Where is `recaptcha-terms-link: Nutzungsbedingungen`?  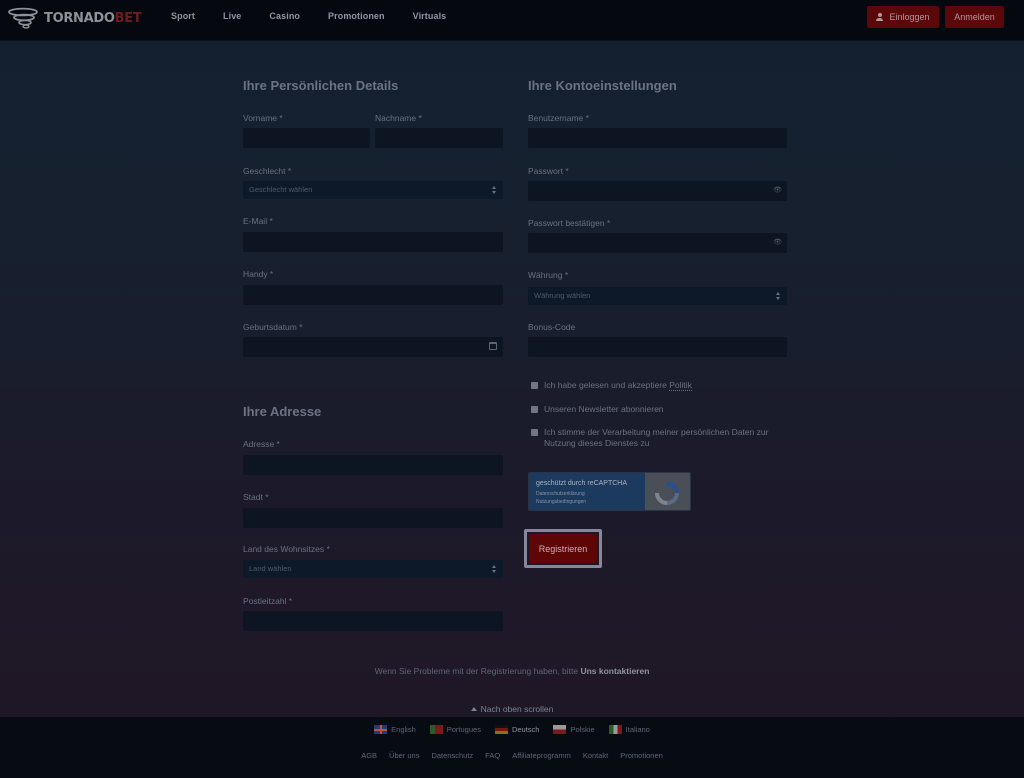
recaptcha-terms-link: Nutzungsbedingungen is located at coordinates (561, 502).